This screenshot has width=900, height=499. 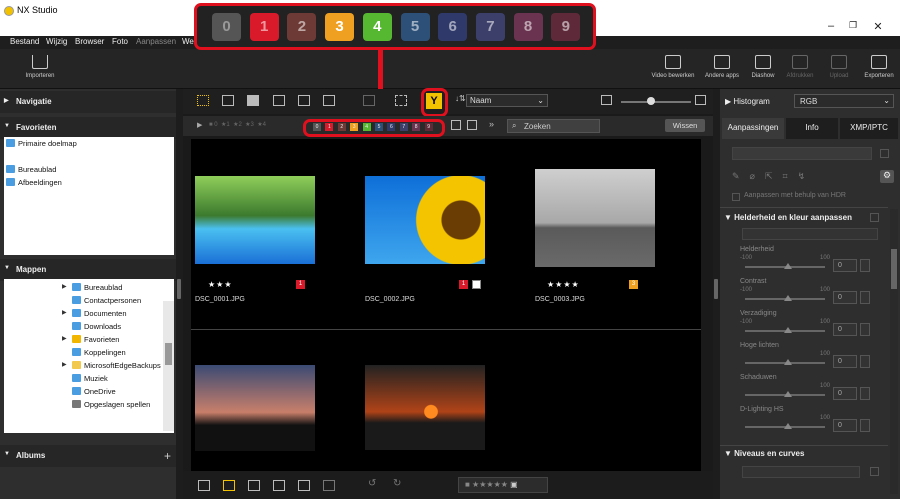 I want to click on menu-item-weergave: We, so click(x=188, y=41).